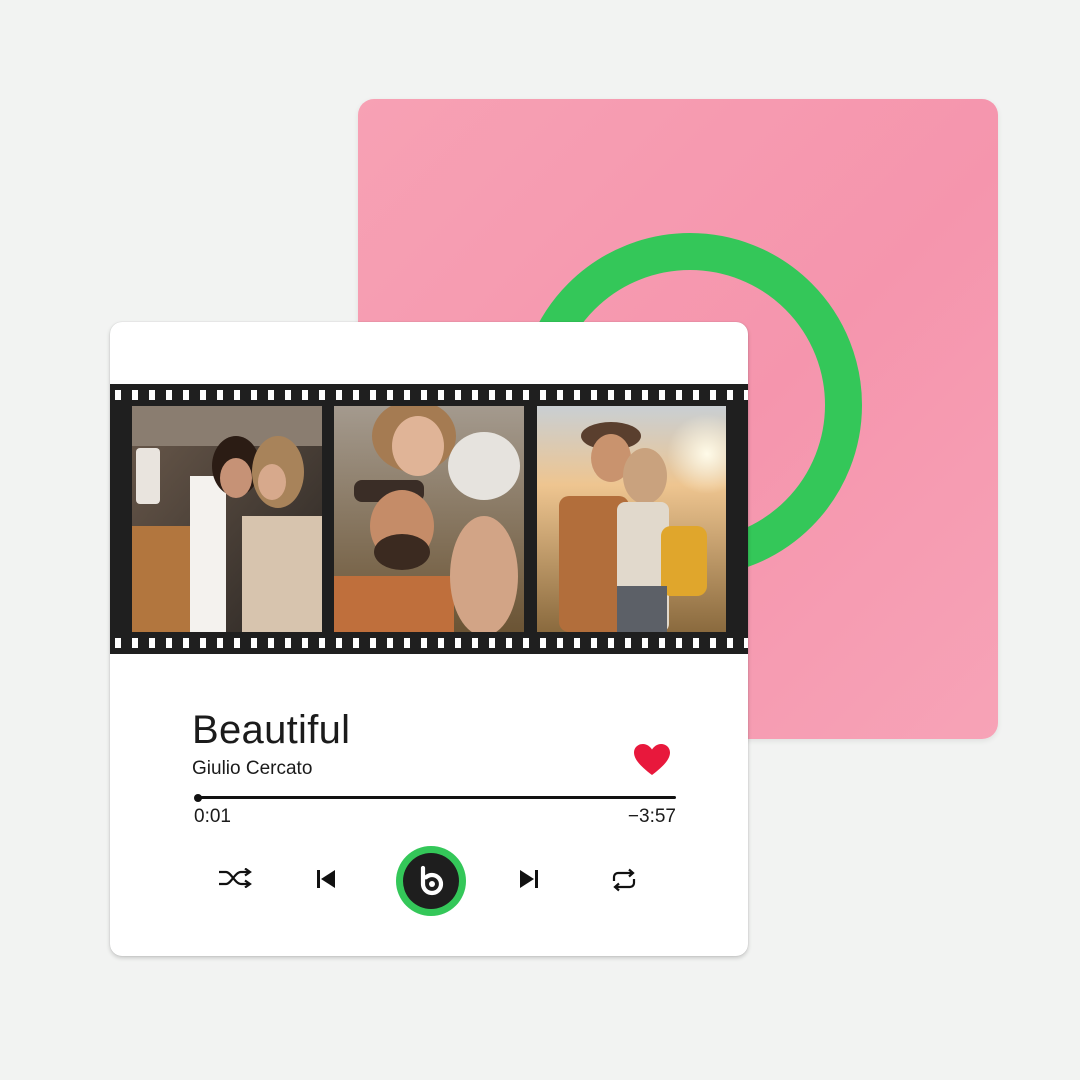 The width and height of the screenshot is (1080, 1080). I want to click on elapsed-time: 0:01, so click(212, 816).